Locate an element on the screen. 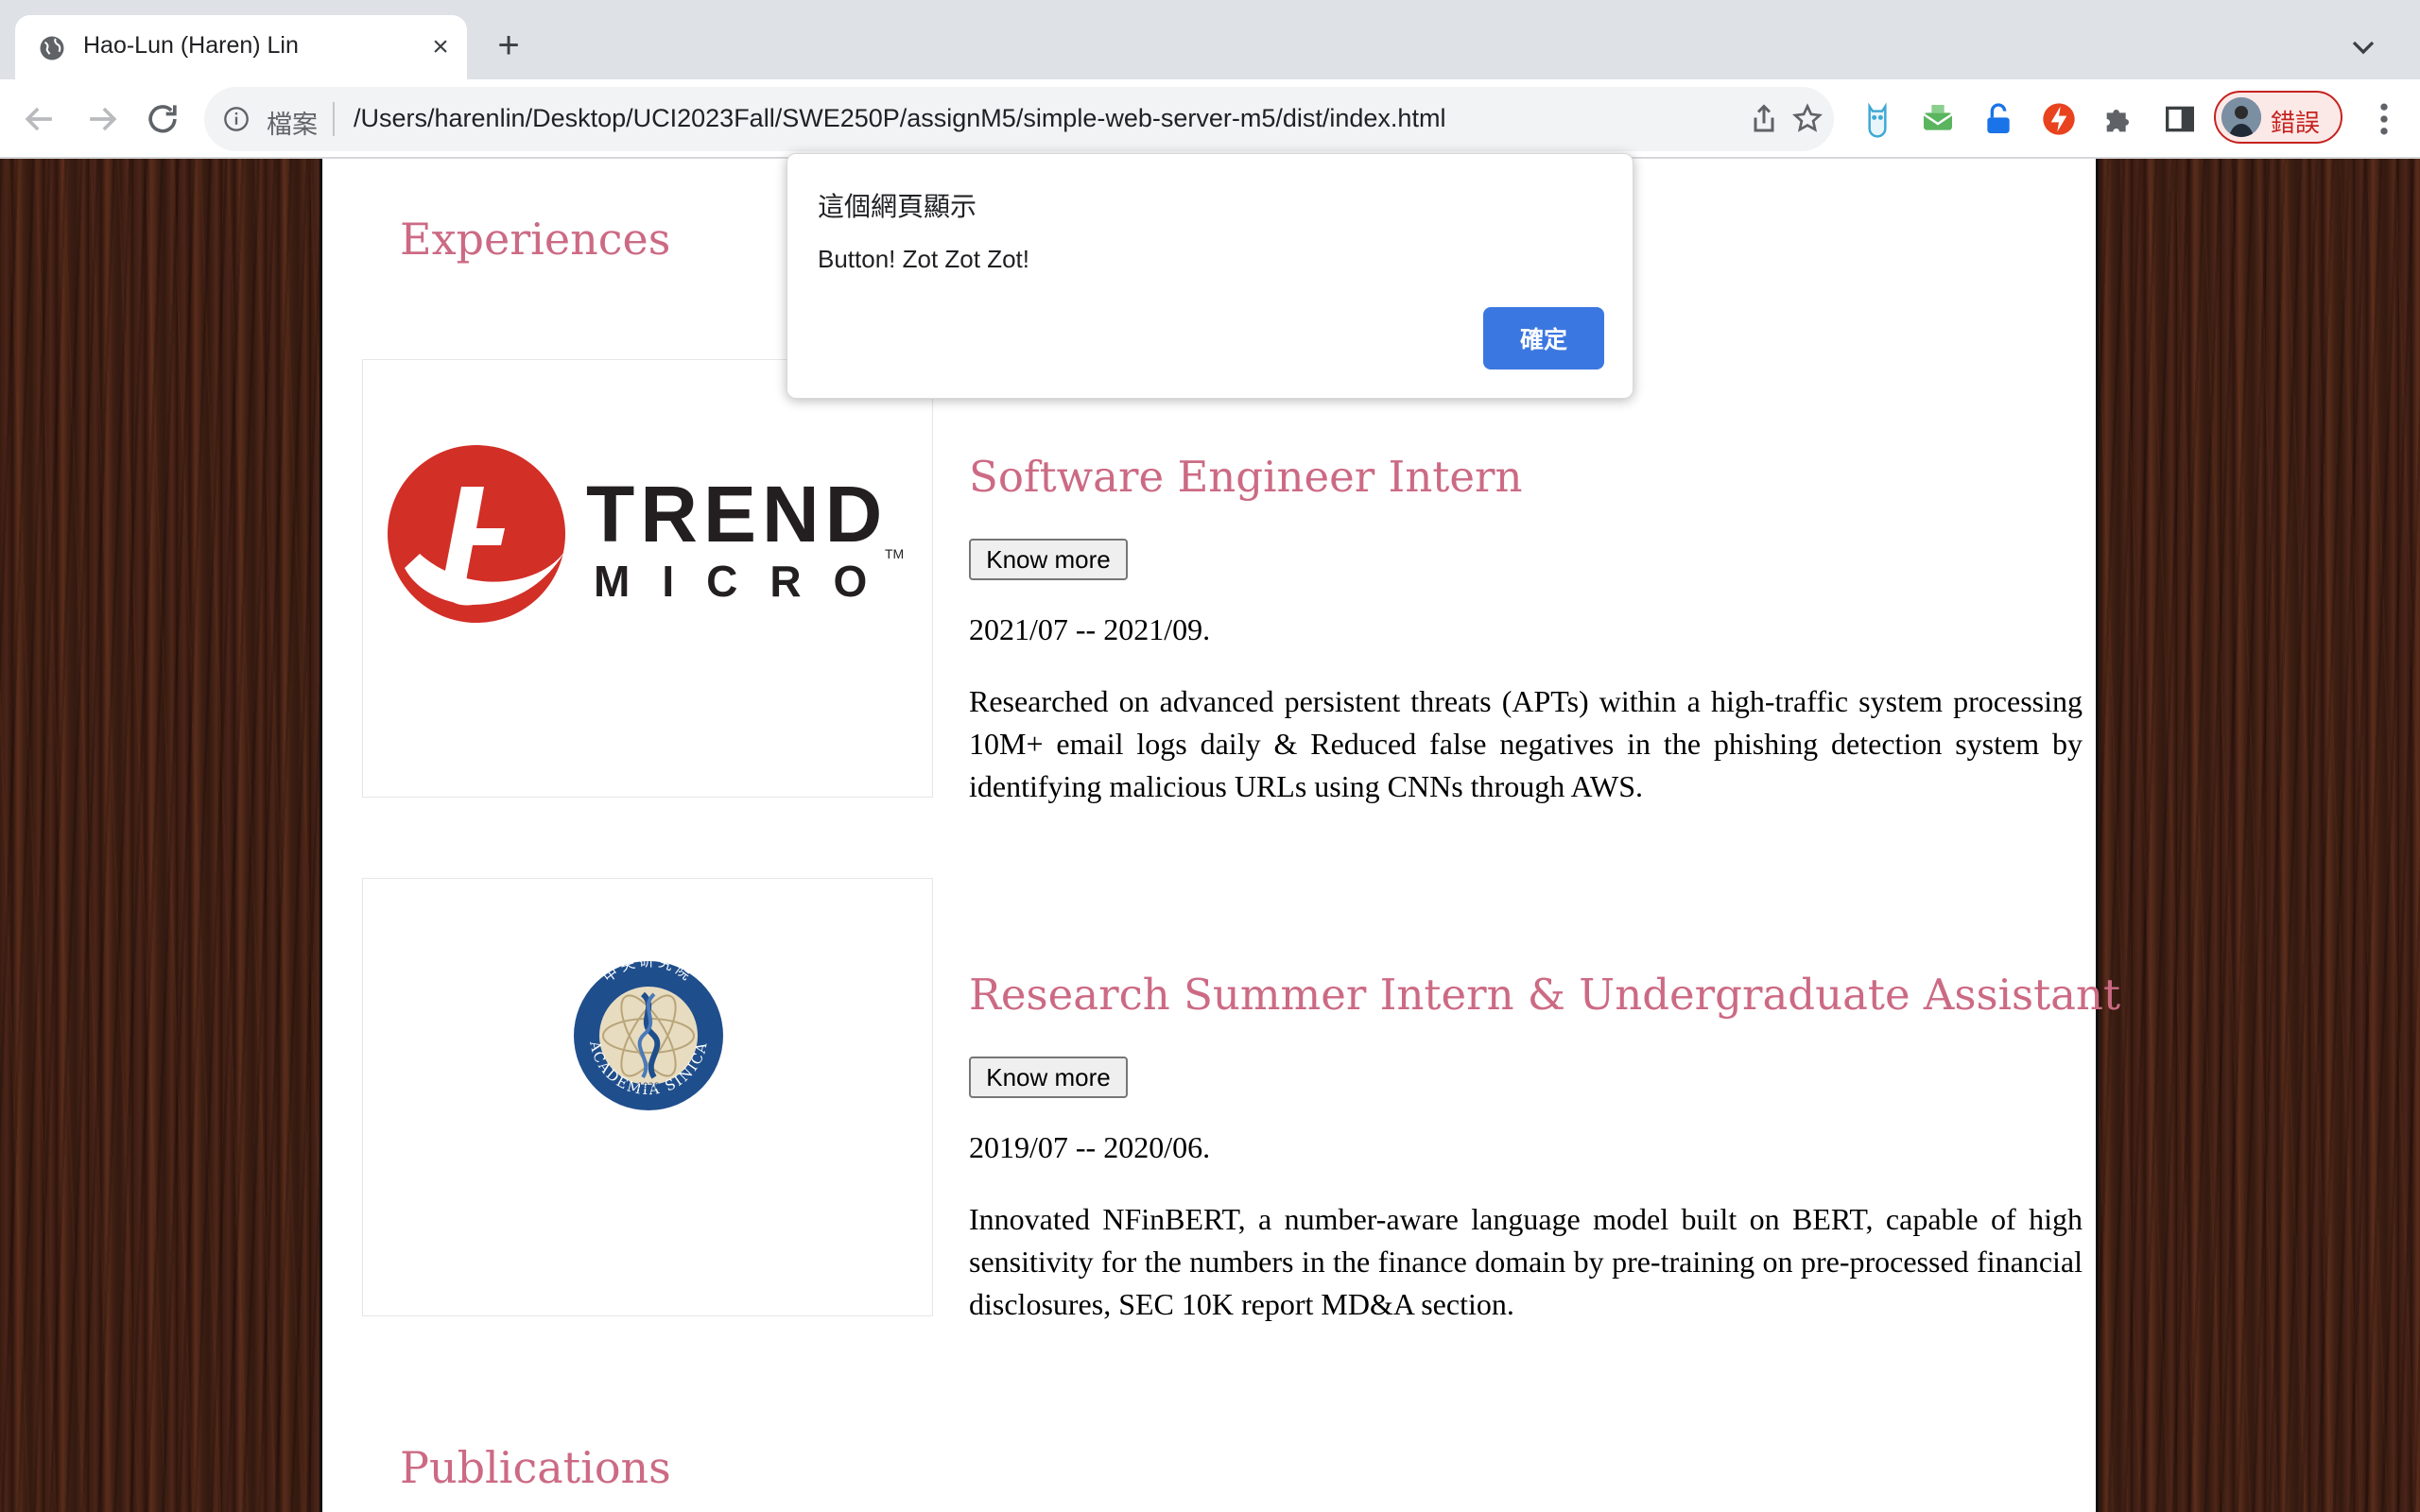 The width and height of the screenshot is (2420, 1512). mail-extension-icon is located at coordinates (1938, 119).